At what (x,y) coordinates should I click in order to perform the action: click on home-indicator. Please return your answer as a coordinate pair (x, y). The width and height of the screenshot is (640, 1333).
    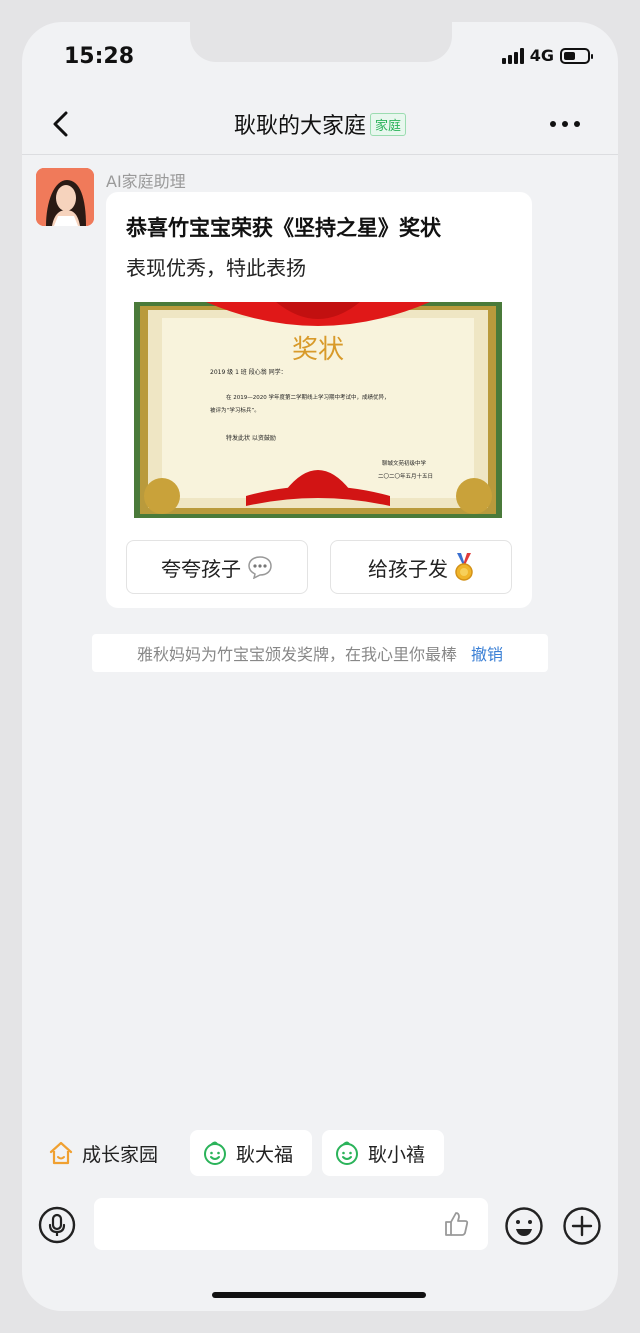
    Looking at the image, I should click on (319, 1295).